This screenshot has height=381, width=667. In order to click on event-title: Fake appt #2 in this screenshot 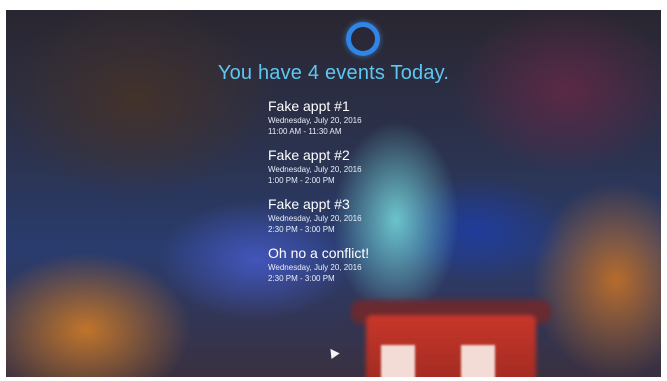, I will do `click(309, 155)`.